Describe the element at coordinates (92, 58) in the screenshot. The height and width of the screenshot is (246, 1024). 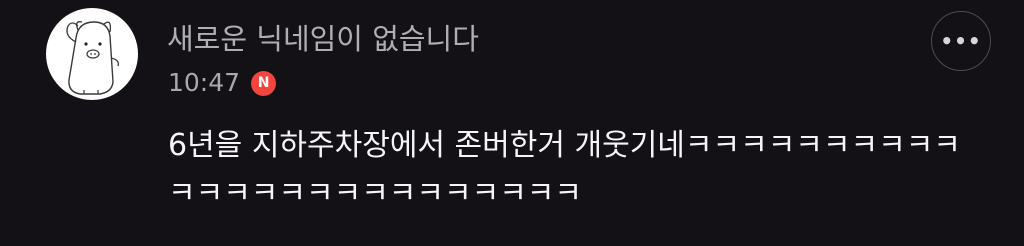
I see `pig-character-icon` at that location.